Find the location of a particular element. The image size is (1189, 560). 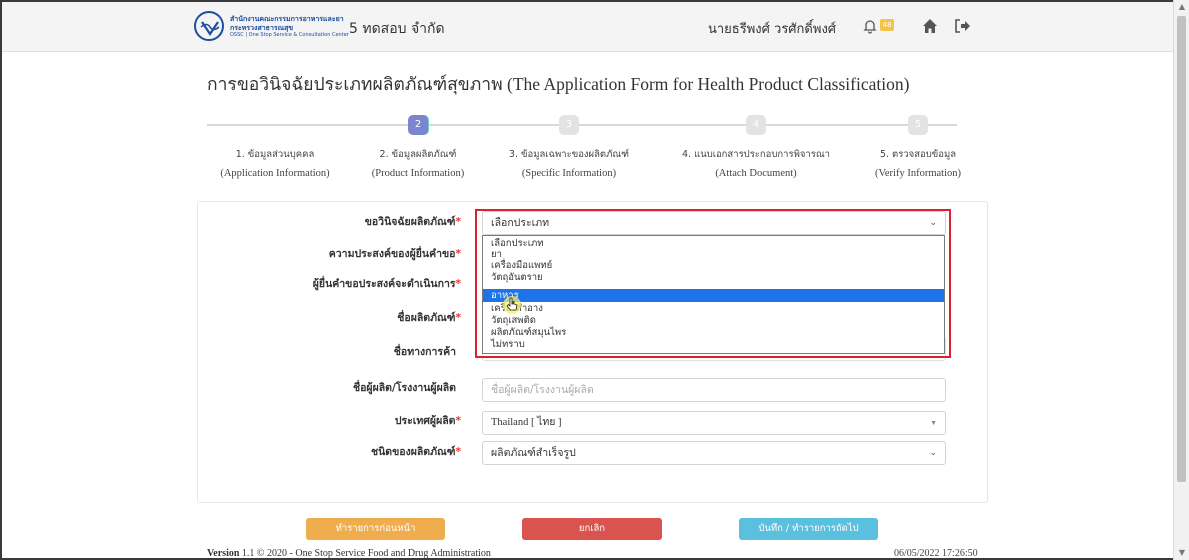

step-4-label-th: 4. แนบเอกสารประกอบการพิจารณา is located at coordinates (756, 154).